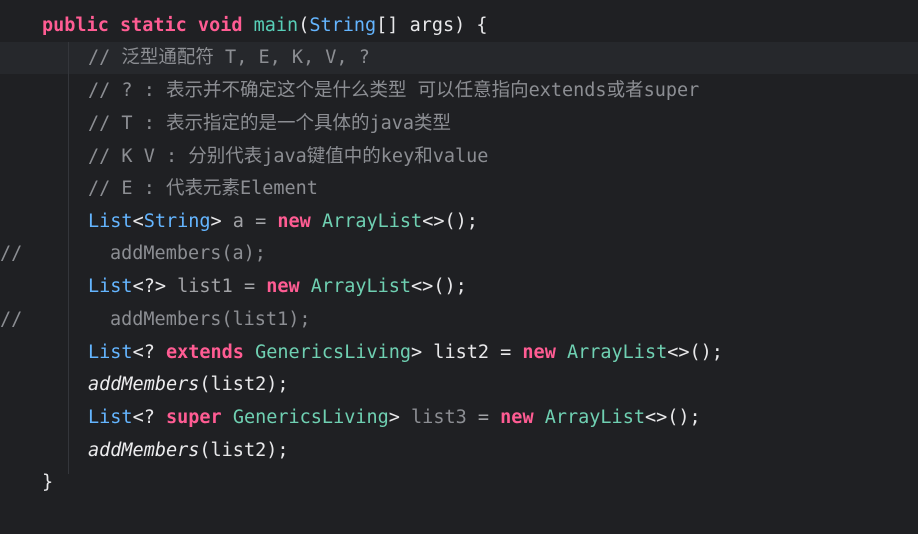  Describe the element at coordinates (343, 25) in the screenshot. I see `param-type: String` at that location.